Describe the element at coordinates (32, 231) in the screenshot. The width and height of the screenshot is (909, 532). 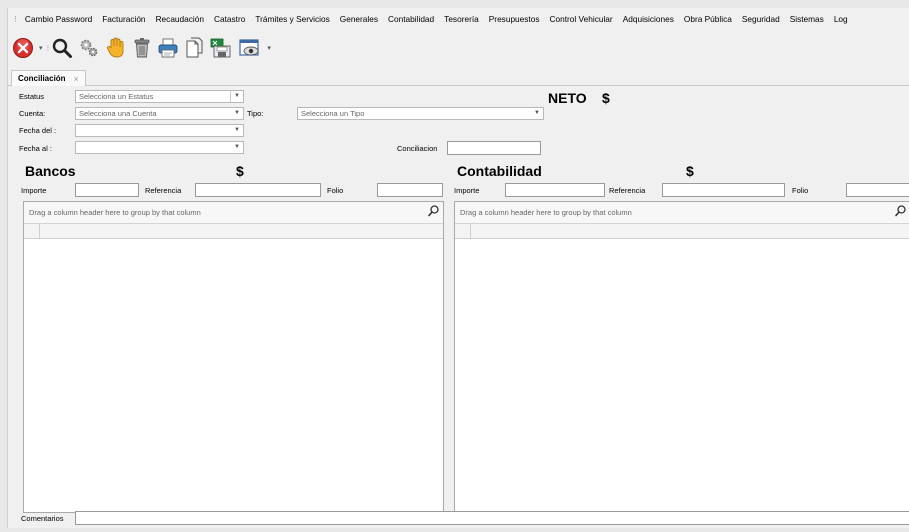
I see `bancos-row-indicator-header` at that location.